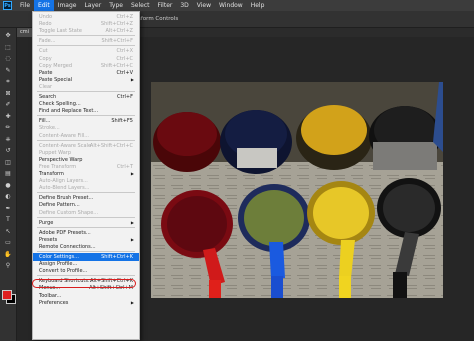 This screenshot has width=474, height=341. Describe the element at coordinates (60, 31) in the screenshot. I see `menu-item-label: Toggle Last State` at that location.